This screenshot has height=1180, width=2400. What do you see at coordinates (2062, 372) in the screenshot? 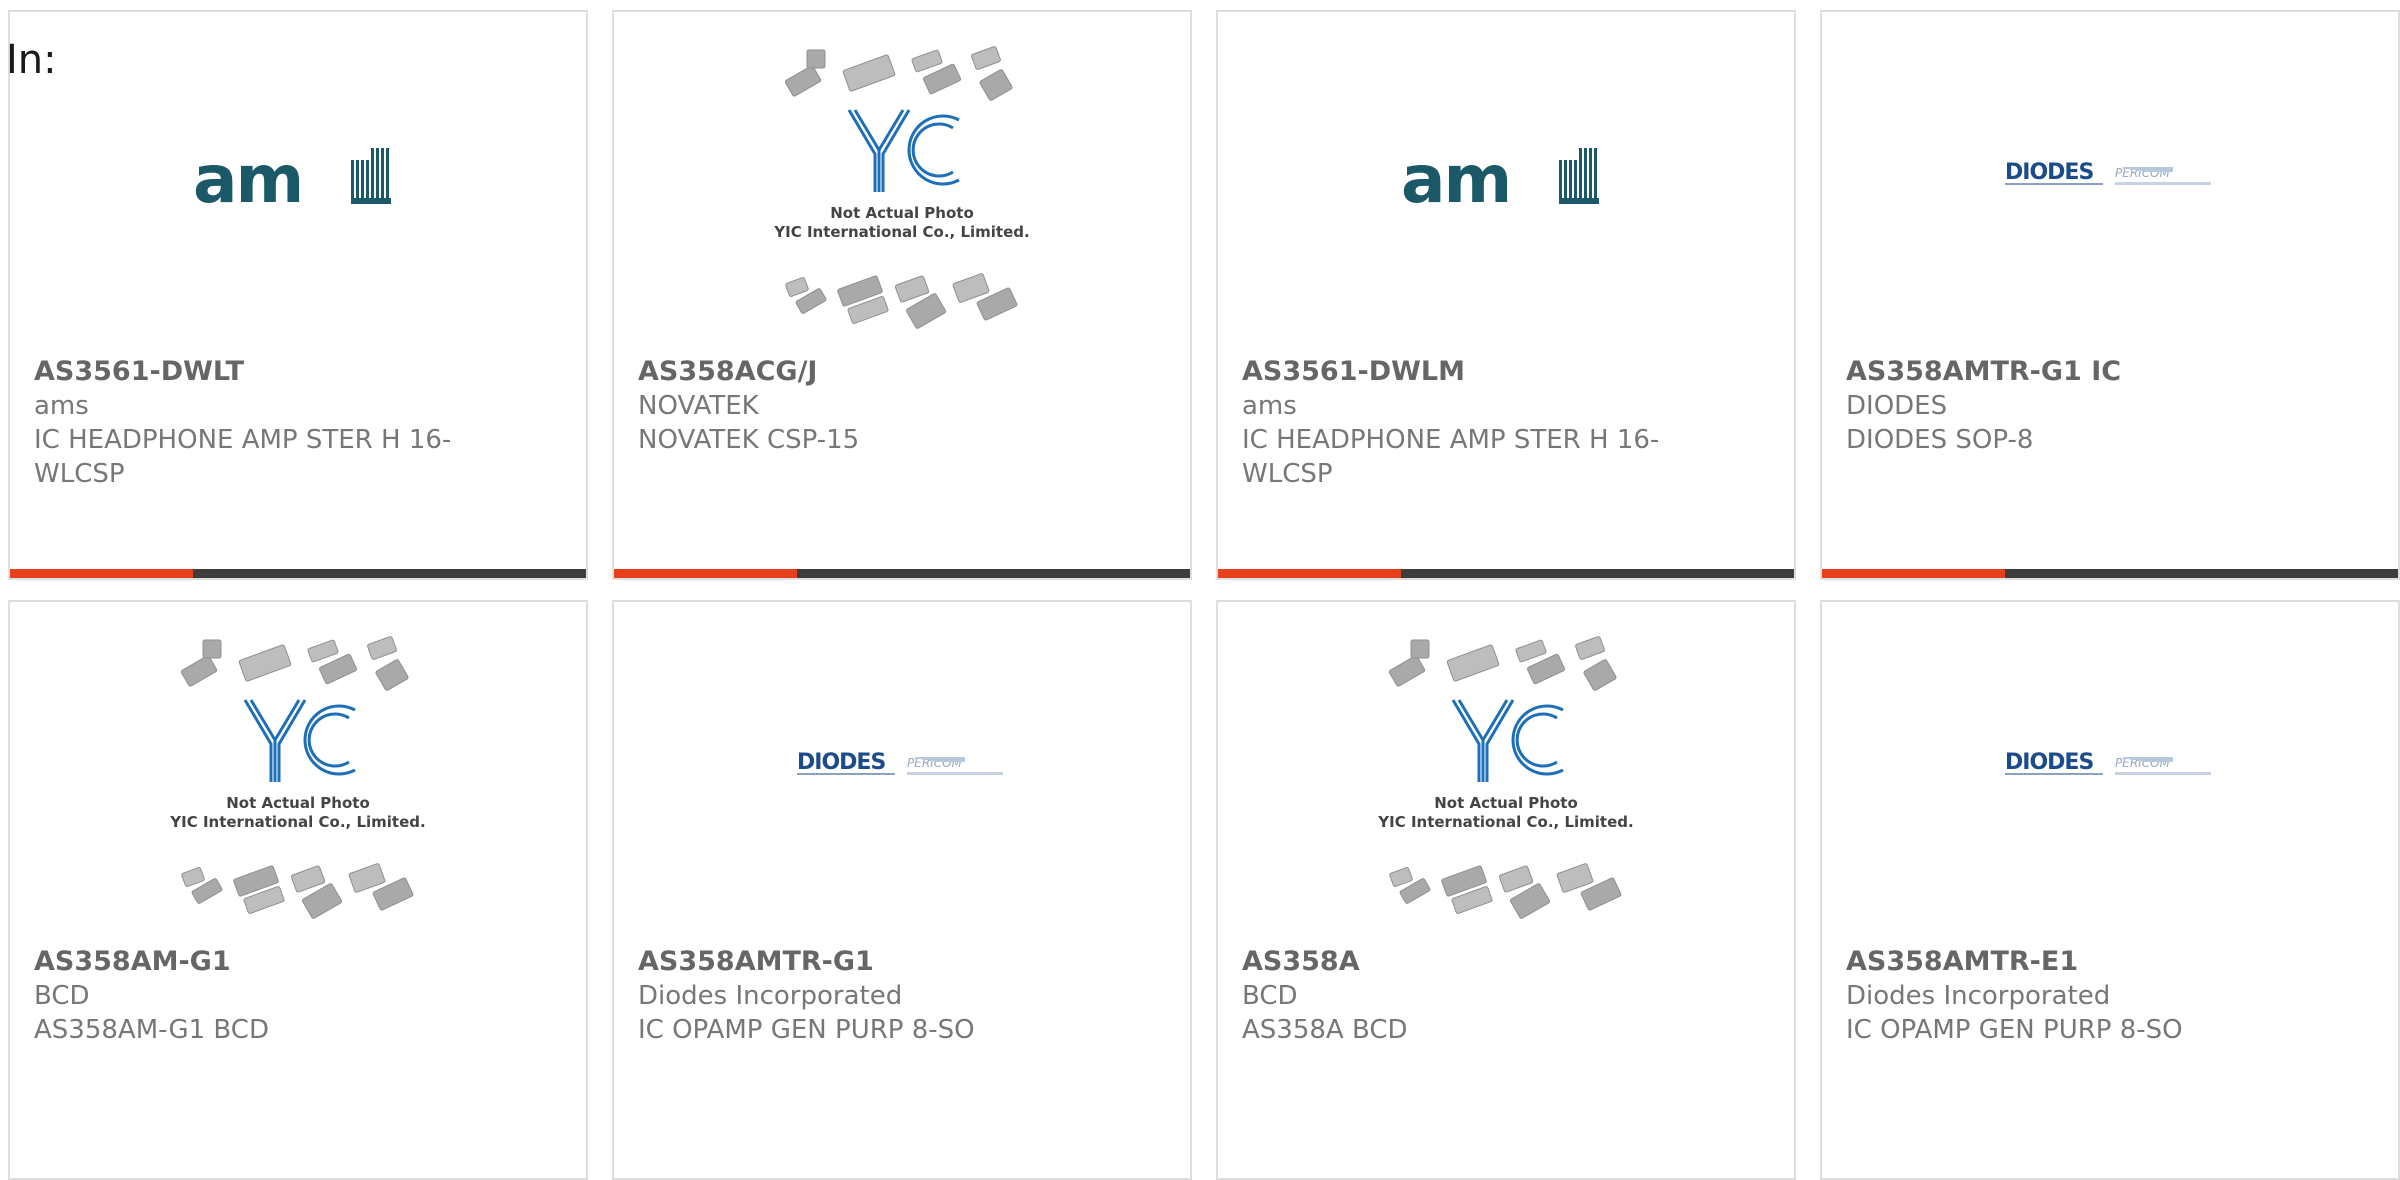
I see `part-number: AS358AMTR-G1 IC` at bounding box center [2062, 372].